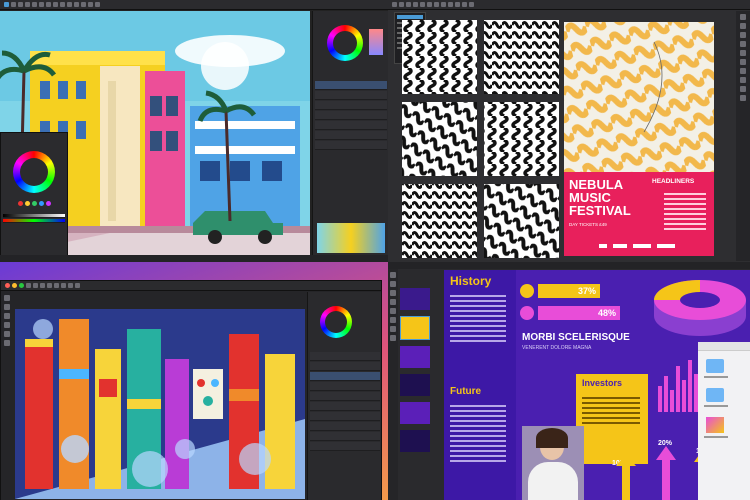 Image resolution: width=750 pixels, height=500 pixels. What do you see at coordinates (191, 286) in the screenshot?
I see `isometric-toolbar` at bounding box center [191, 286].